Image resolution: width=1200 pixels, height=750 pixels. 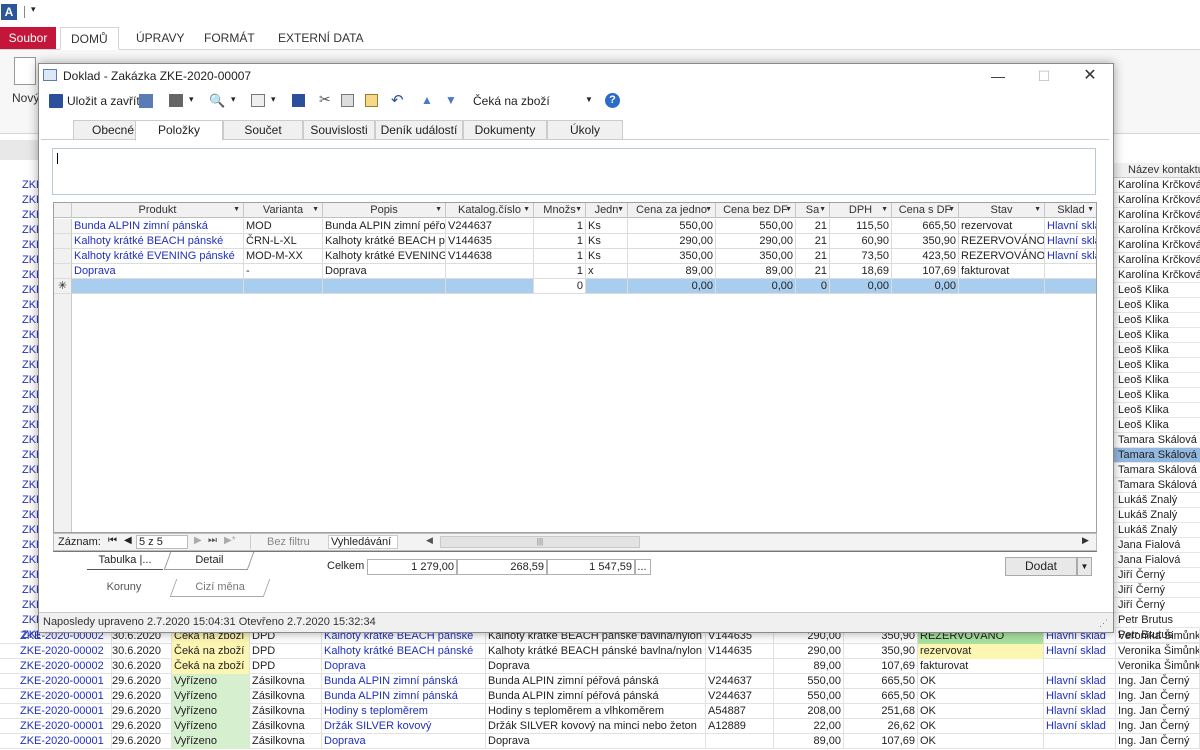 I want to click on contact-row: Lukáš Znalý, so click(x=1157, y=515).